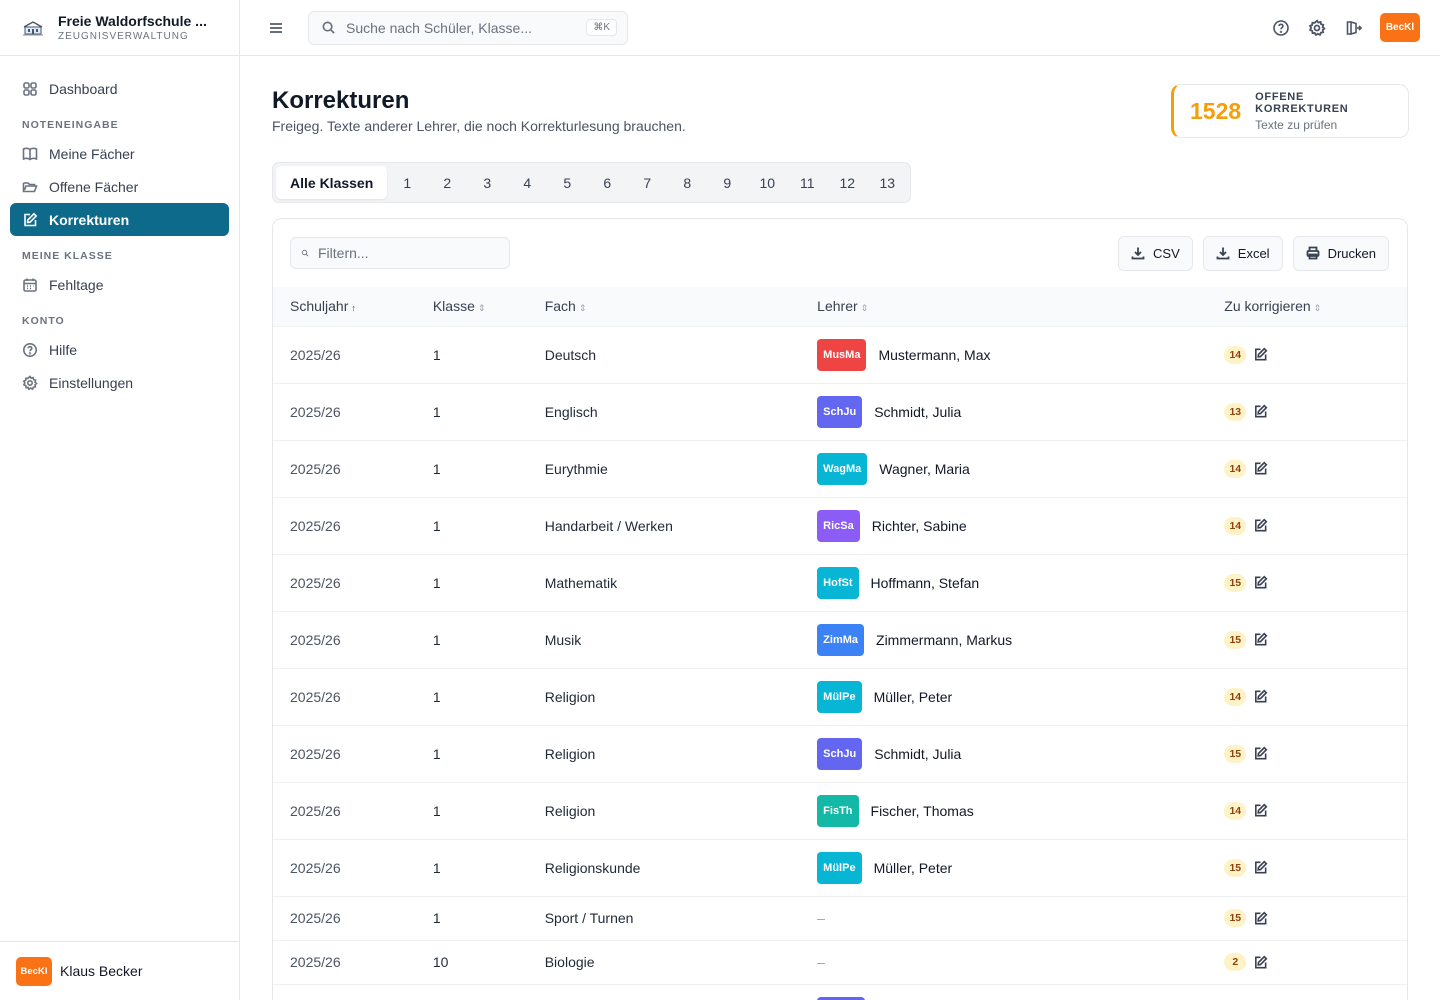 This screenshot has height=1000, width=1440. I want to click on nav-section-meine-klasse: MEINE KLASSE, so click(67, 256).